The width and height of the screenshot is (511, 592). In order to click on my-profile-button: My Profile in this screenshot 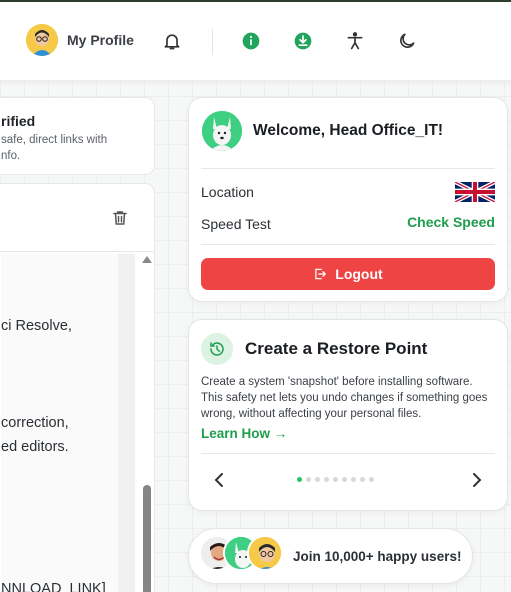, I will do `click(80, 40)`.